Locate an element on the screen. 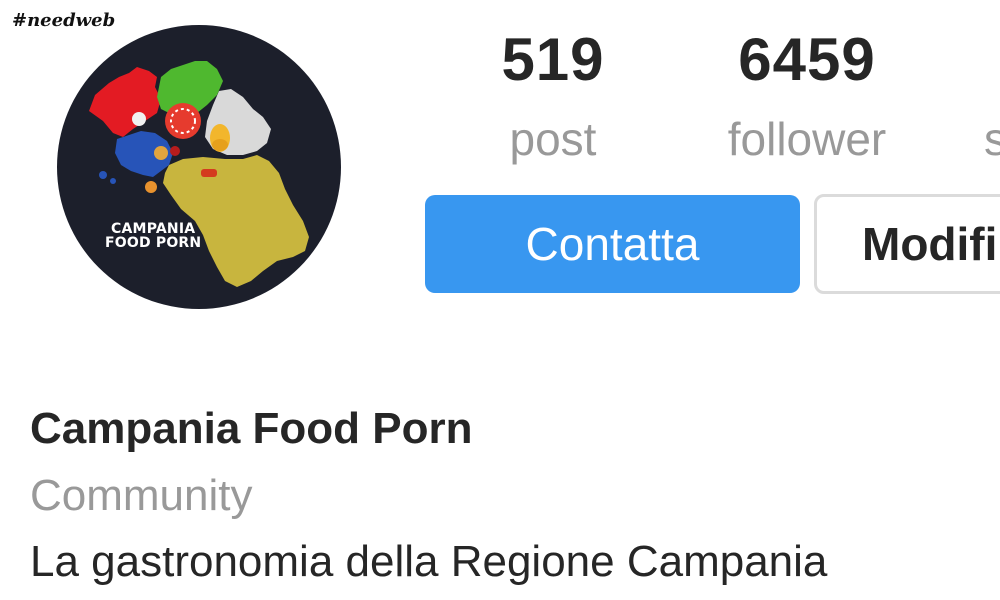  profile-name: Campania Food Porn is located at coordinates (251, 428).